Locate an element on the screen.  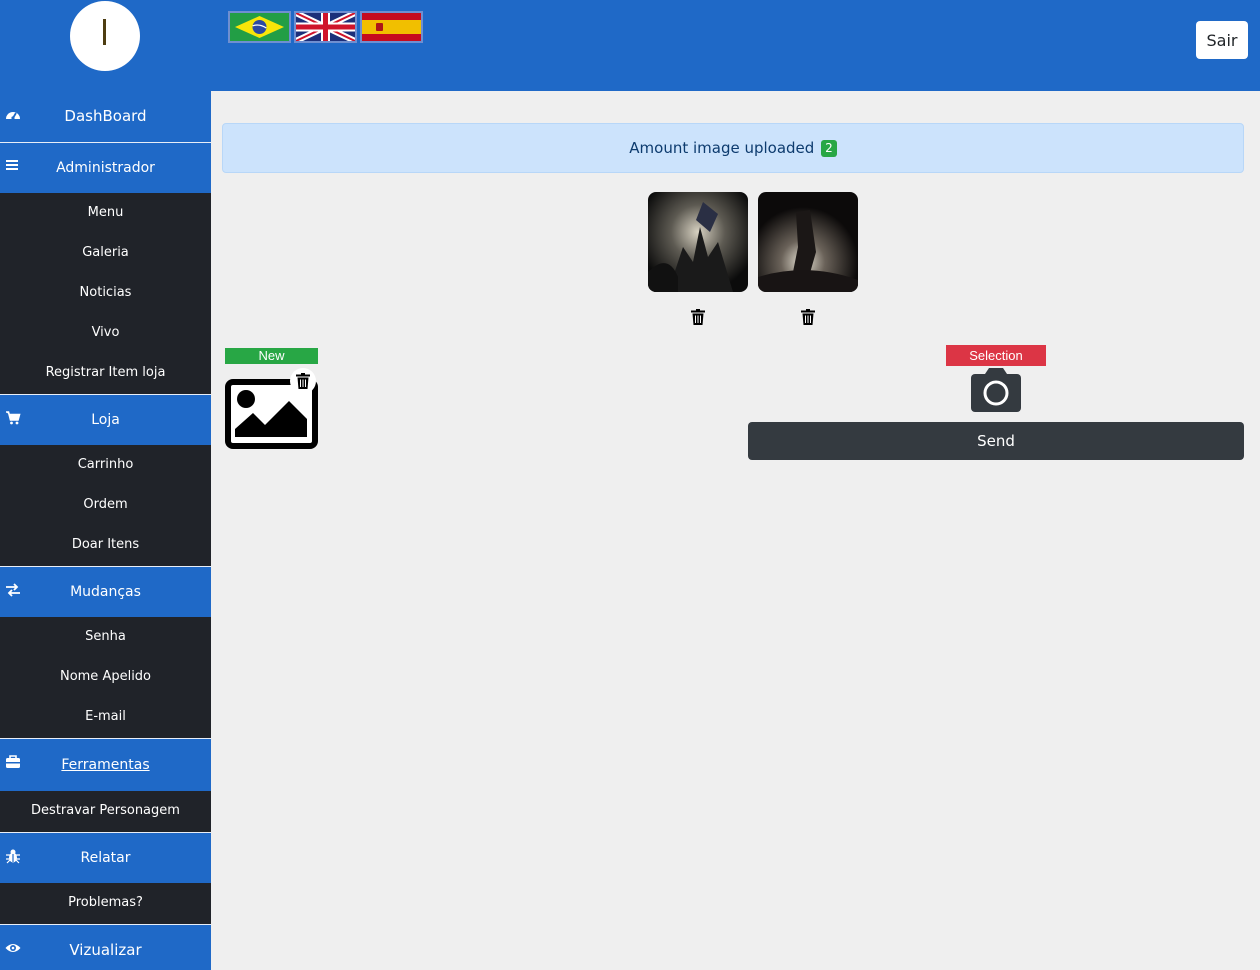
sidebar-section-ferramentas: Ferramentas is located at coordinates (105, 764).